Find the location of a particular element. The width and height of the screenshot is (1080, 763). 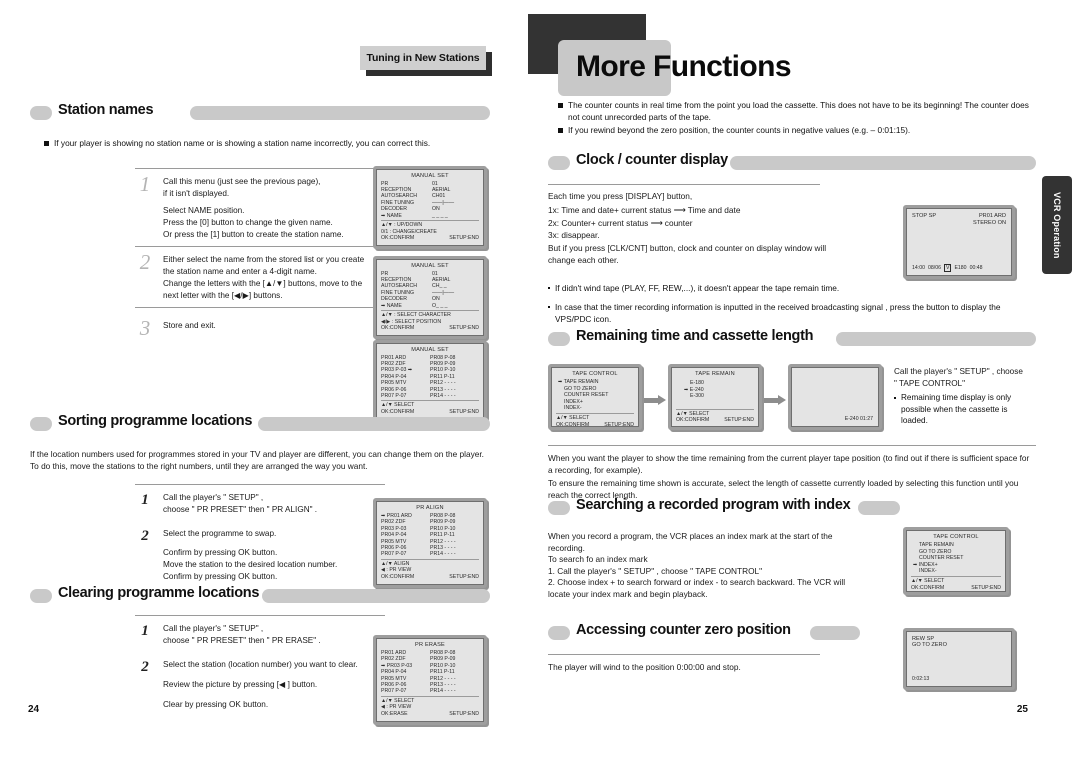

osd-title: TAPE REMAIN is located at coordinates (715, 374).